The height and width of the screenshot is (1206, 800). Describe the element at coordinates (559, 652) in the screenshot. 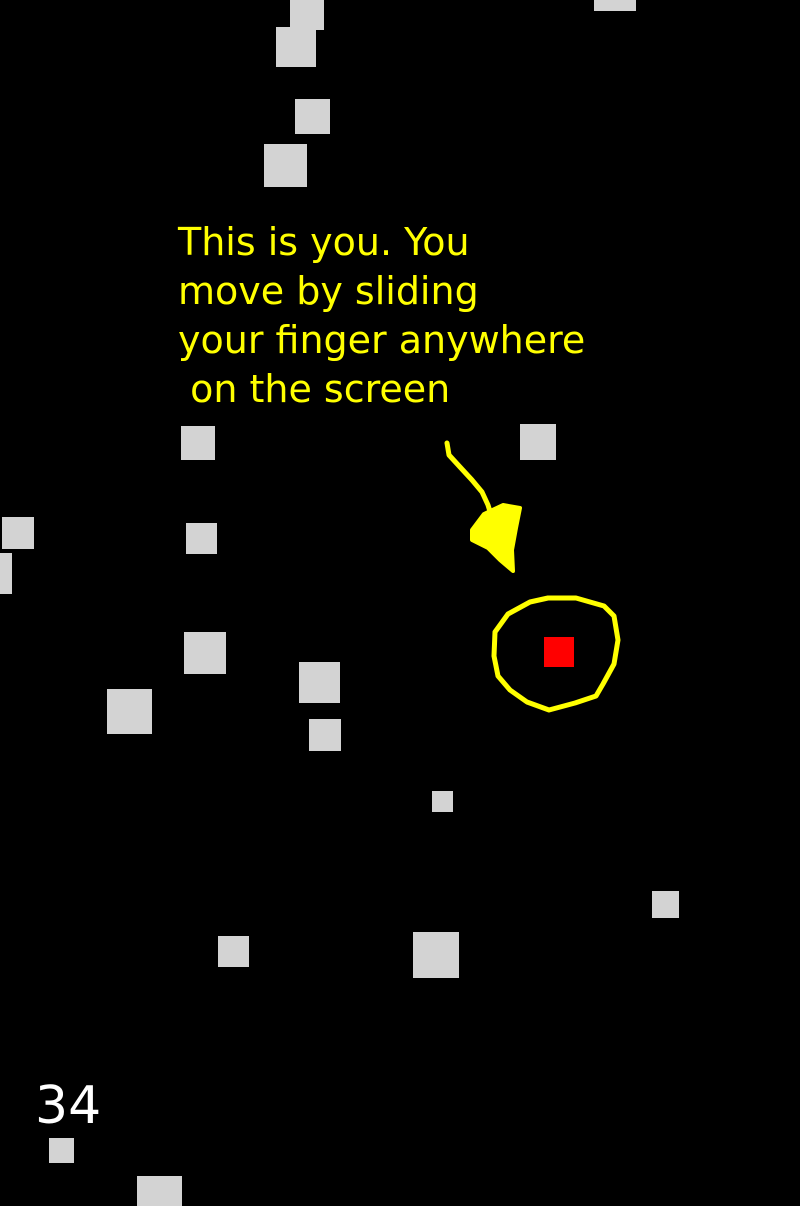

I see `player-square` at that location.